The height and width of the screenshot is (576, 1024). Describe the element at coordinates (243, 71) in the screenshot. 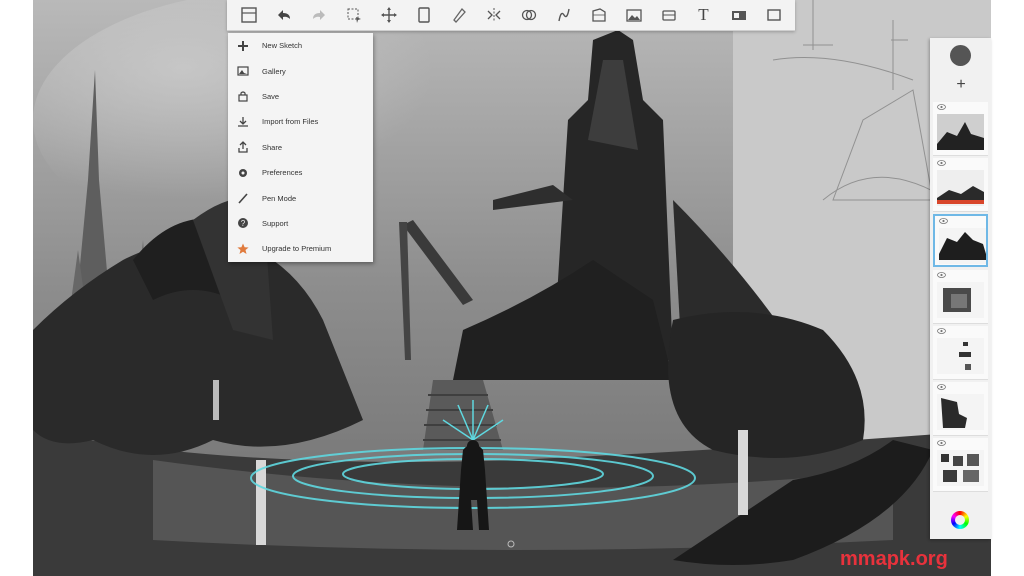

I see `gallery-icon` at that location.